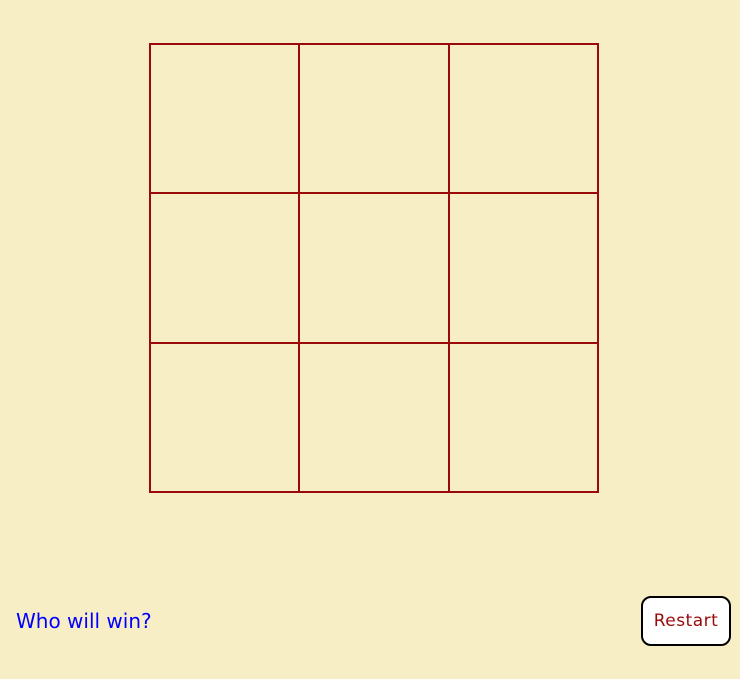 Image resolution: width=740 pixels, height=679 pixels. Describe the element at coordinates (686, 621) in the screenshot. I see `restart-button: Restart` at that location.